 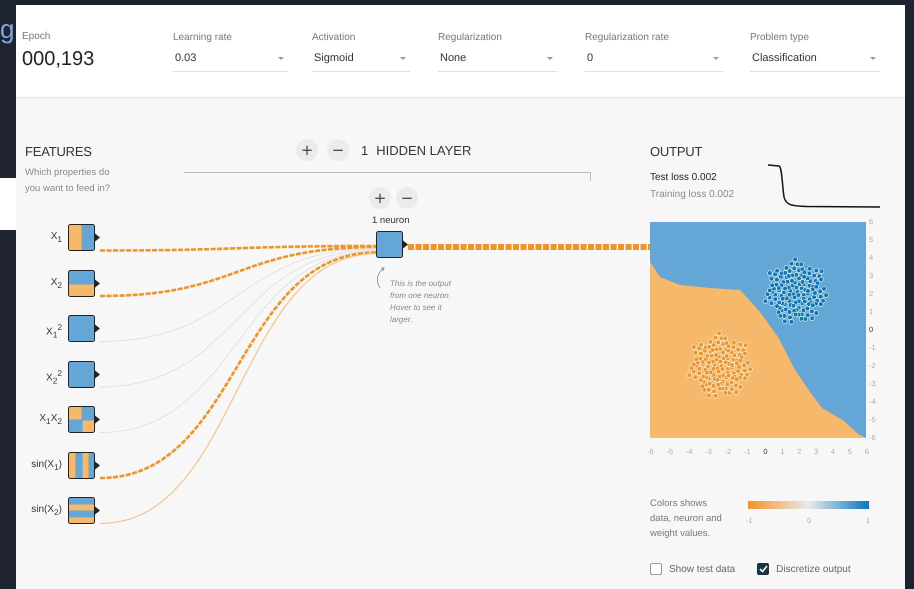 I want to click on pointer-arrow, so click(x=380, y=278).